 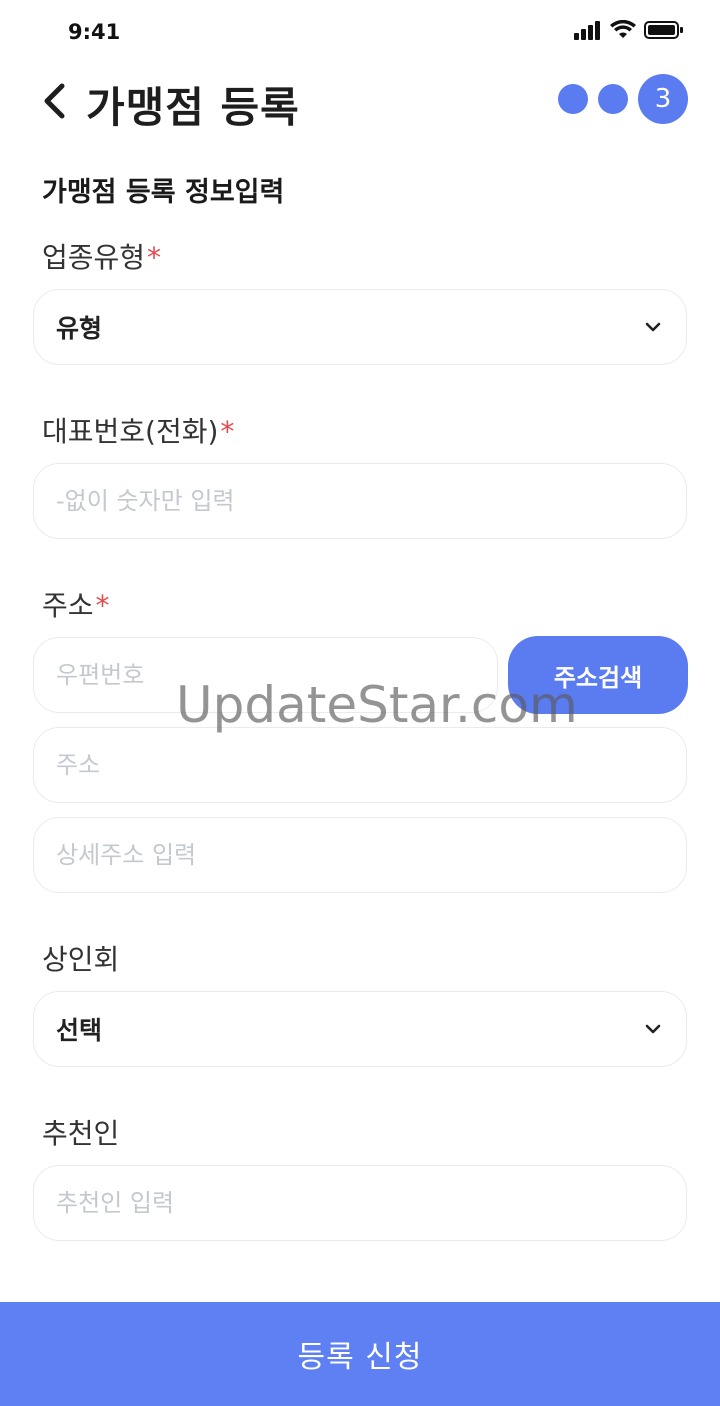 I want to click on business-type-label-text: 업종유형, so click(x=94, y=257).